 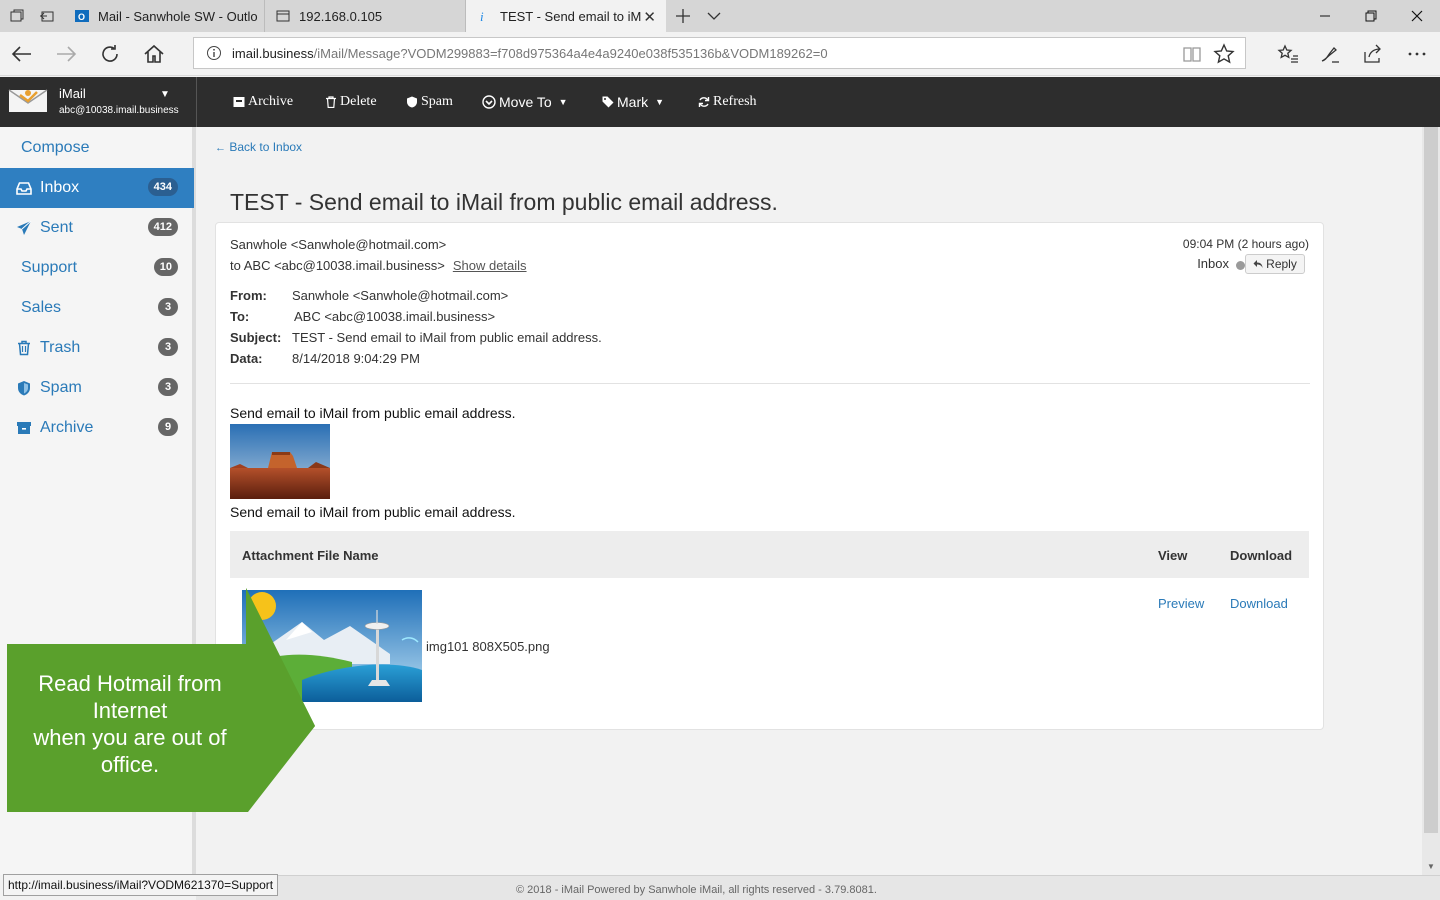 What do you see at coordinates (214, 53) in the screenshot?
I see `site-info-icon` at bounding box center [214, 53].